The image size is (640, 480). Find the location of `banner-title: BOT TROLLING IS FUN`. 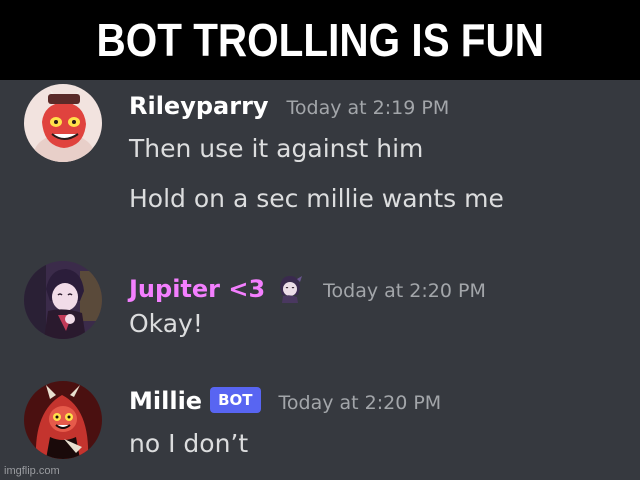

banner-title: BOT TROLLING IS FUN is located at coordinates (320, 40).